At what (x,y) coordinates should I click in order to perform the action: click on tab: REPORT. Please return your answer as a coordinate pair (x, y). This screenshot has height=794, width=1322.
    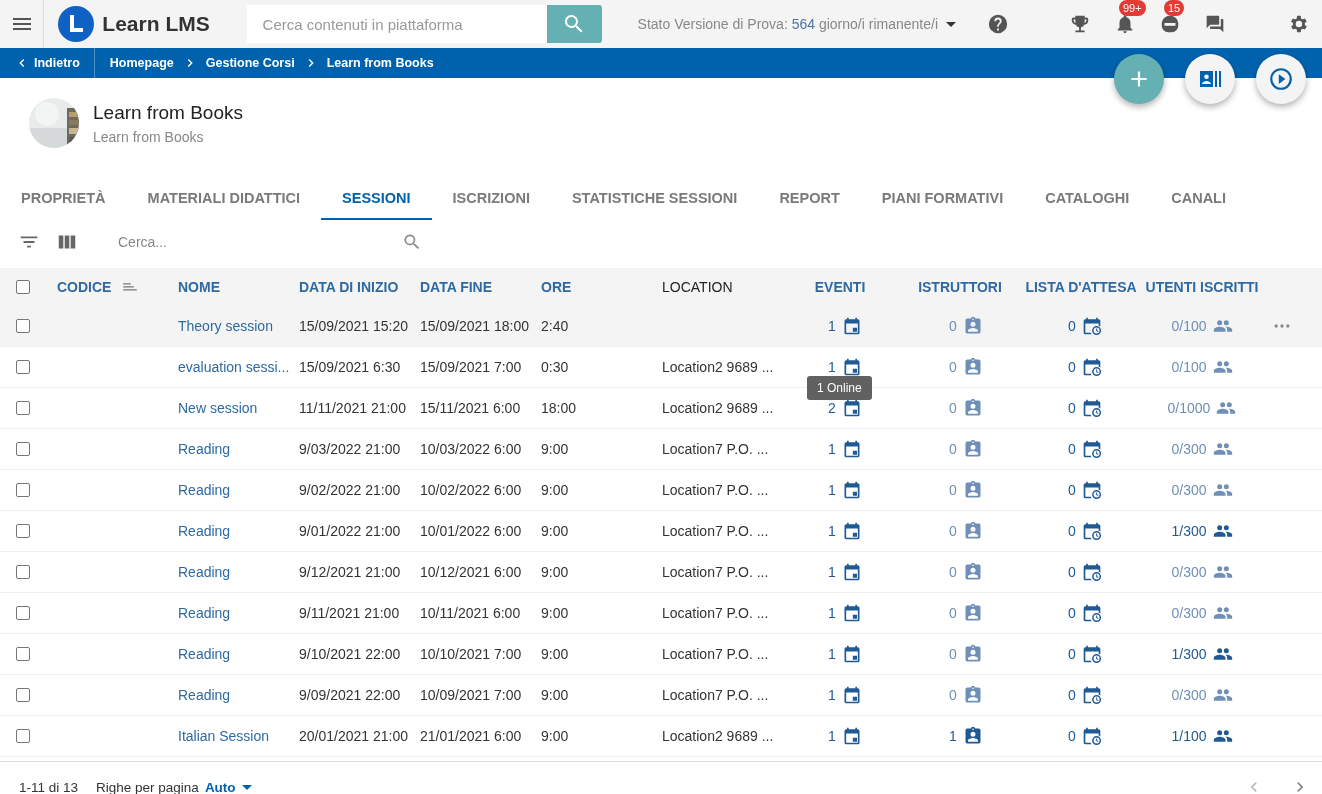
    Looking at the image, I should click on (809, 196).